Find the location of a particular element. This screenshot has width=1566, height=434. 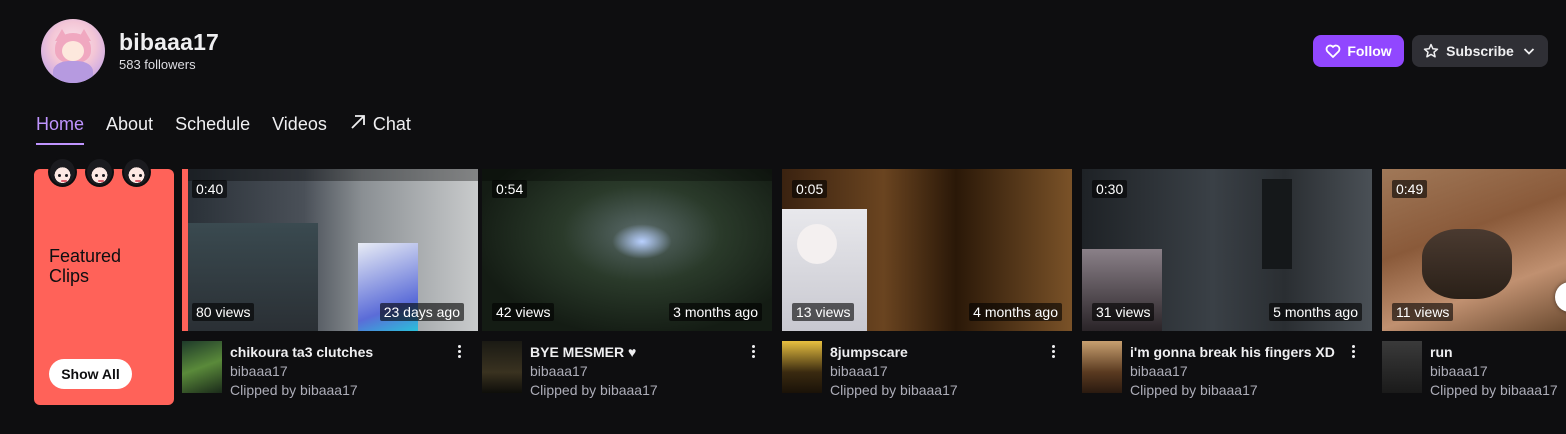

featured-clips-card: Featured Clips Show All is located at coordinates (104, 287).